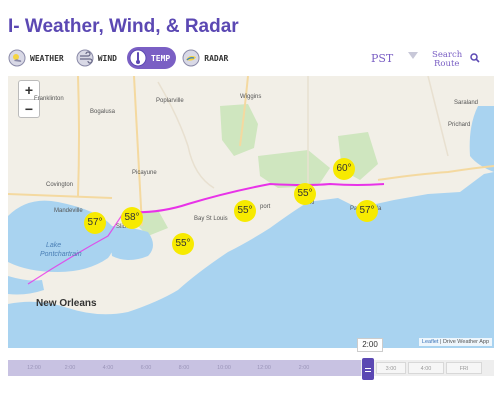  I want to click on time-tick: 3:00, so click(391, 368).